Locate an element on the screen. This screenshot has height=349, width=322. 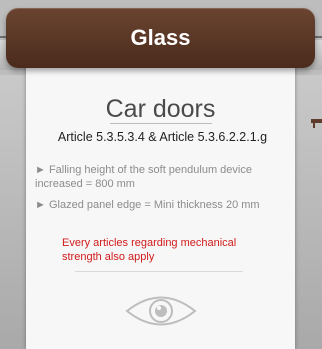
header-title: Glass is located at coordinates (160, 37).